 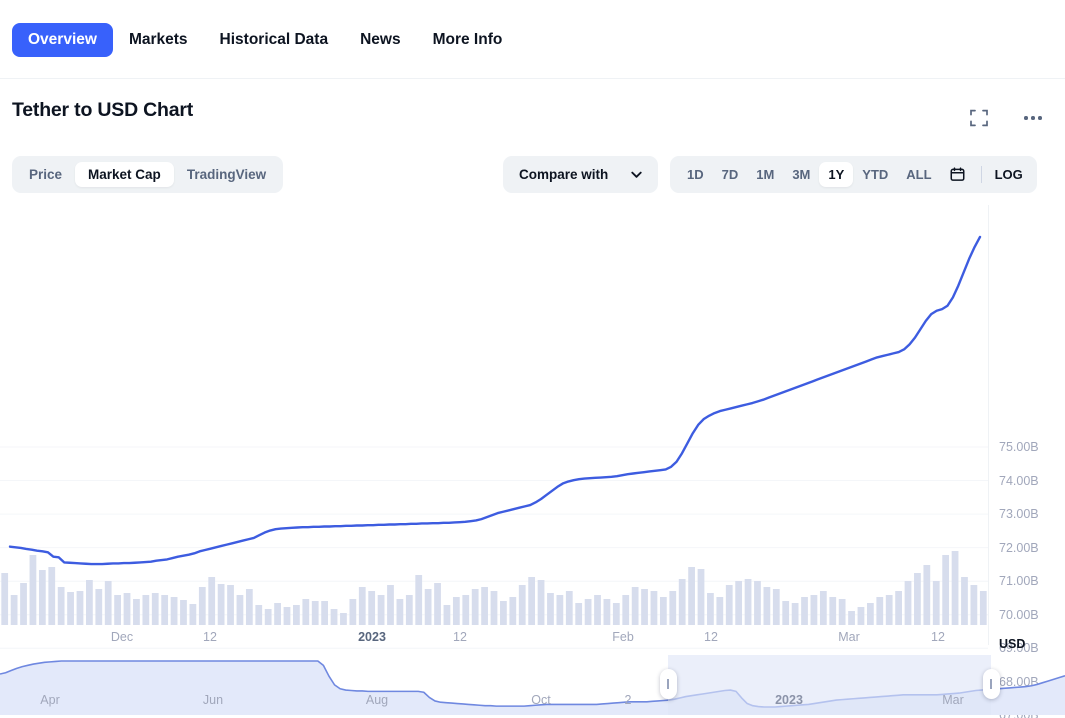 I want to click on y-axis-unit-label: USD, so click(x=1012, y=644).